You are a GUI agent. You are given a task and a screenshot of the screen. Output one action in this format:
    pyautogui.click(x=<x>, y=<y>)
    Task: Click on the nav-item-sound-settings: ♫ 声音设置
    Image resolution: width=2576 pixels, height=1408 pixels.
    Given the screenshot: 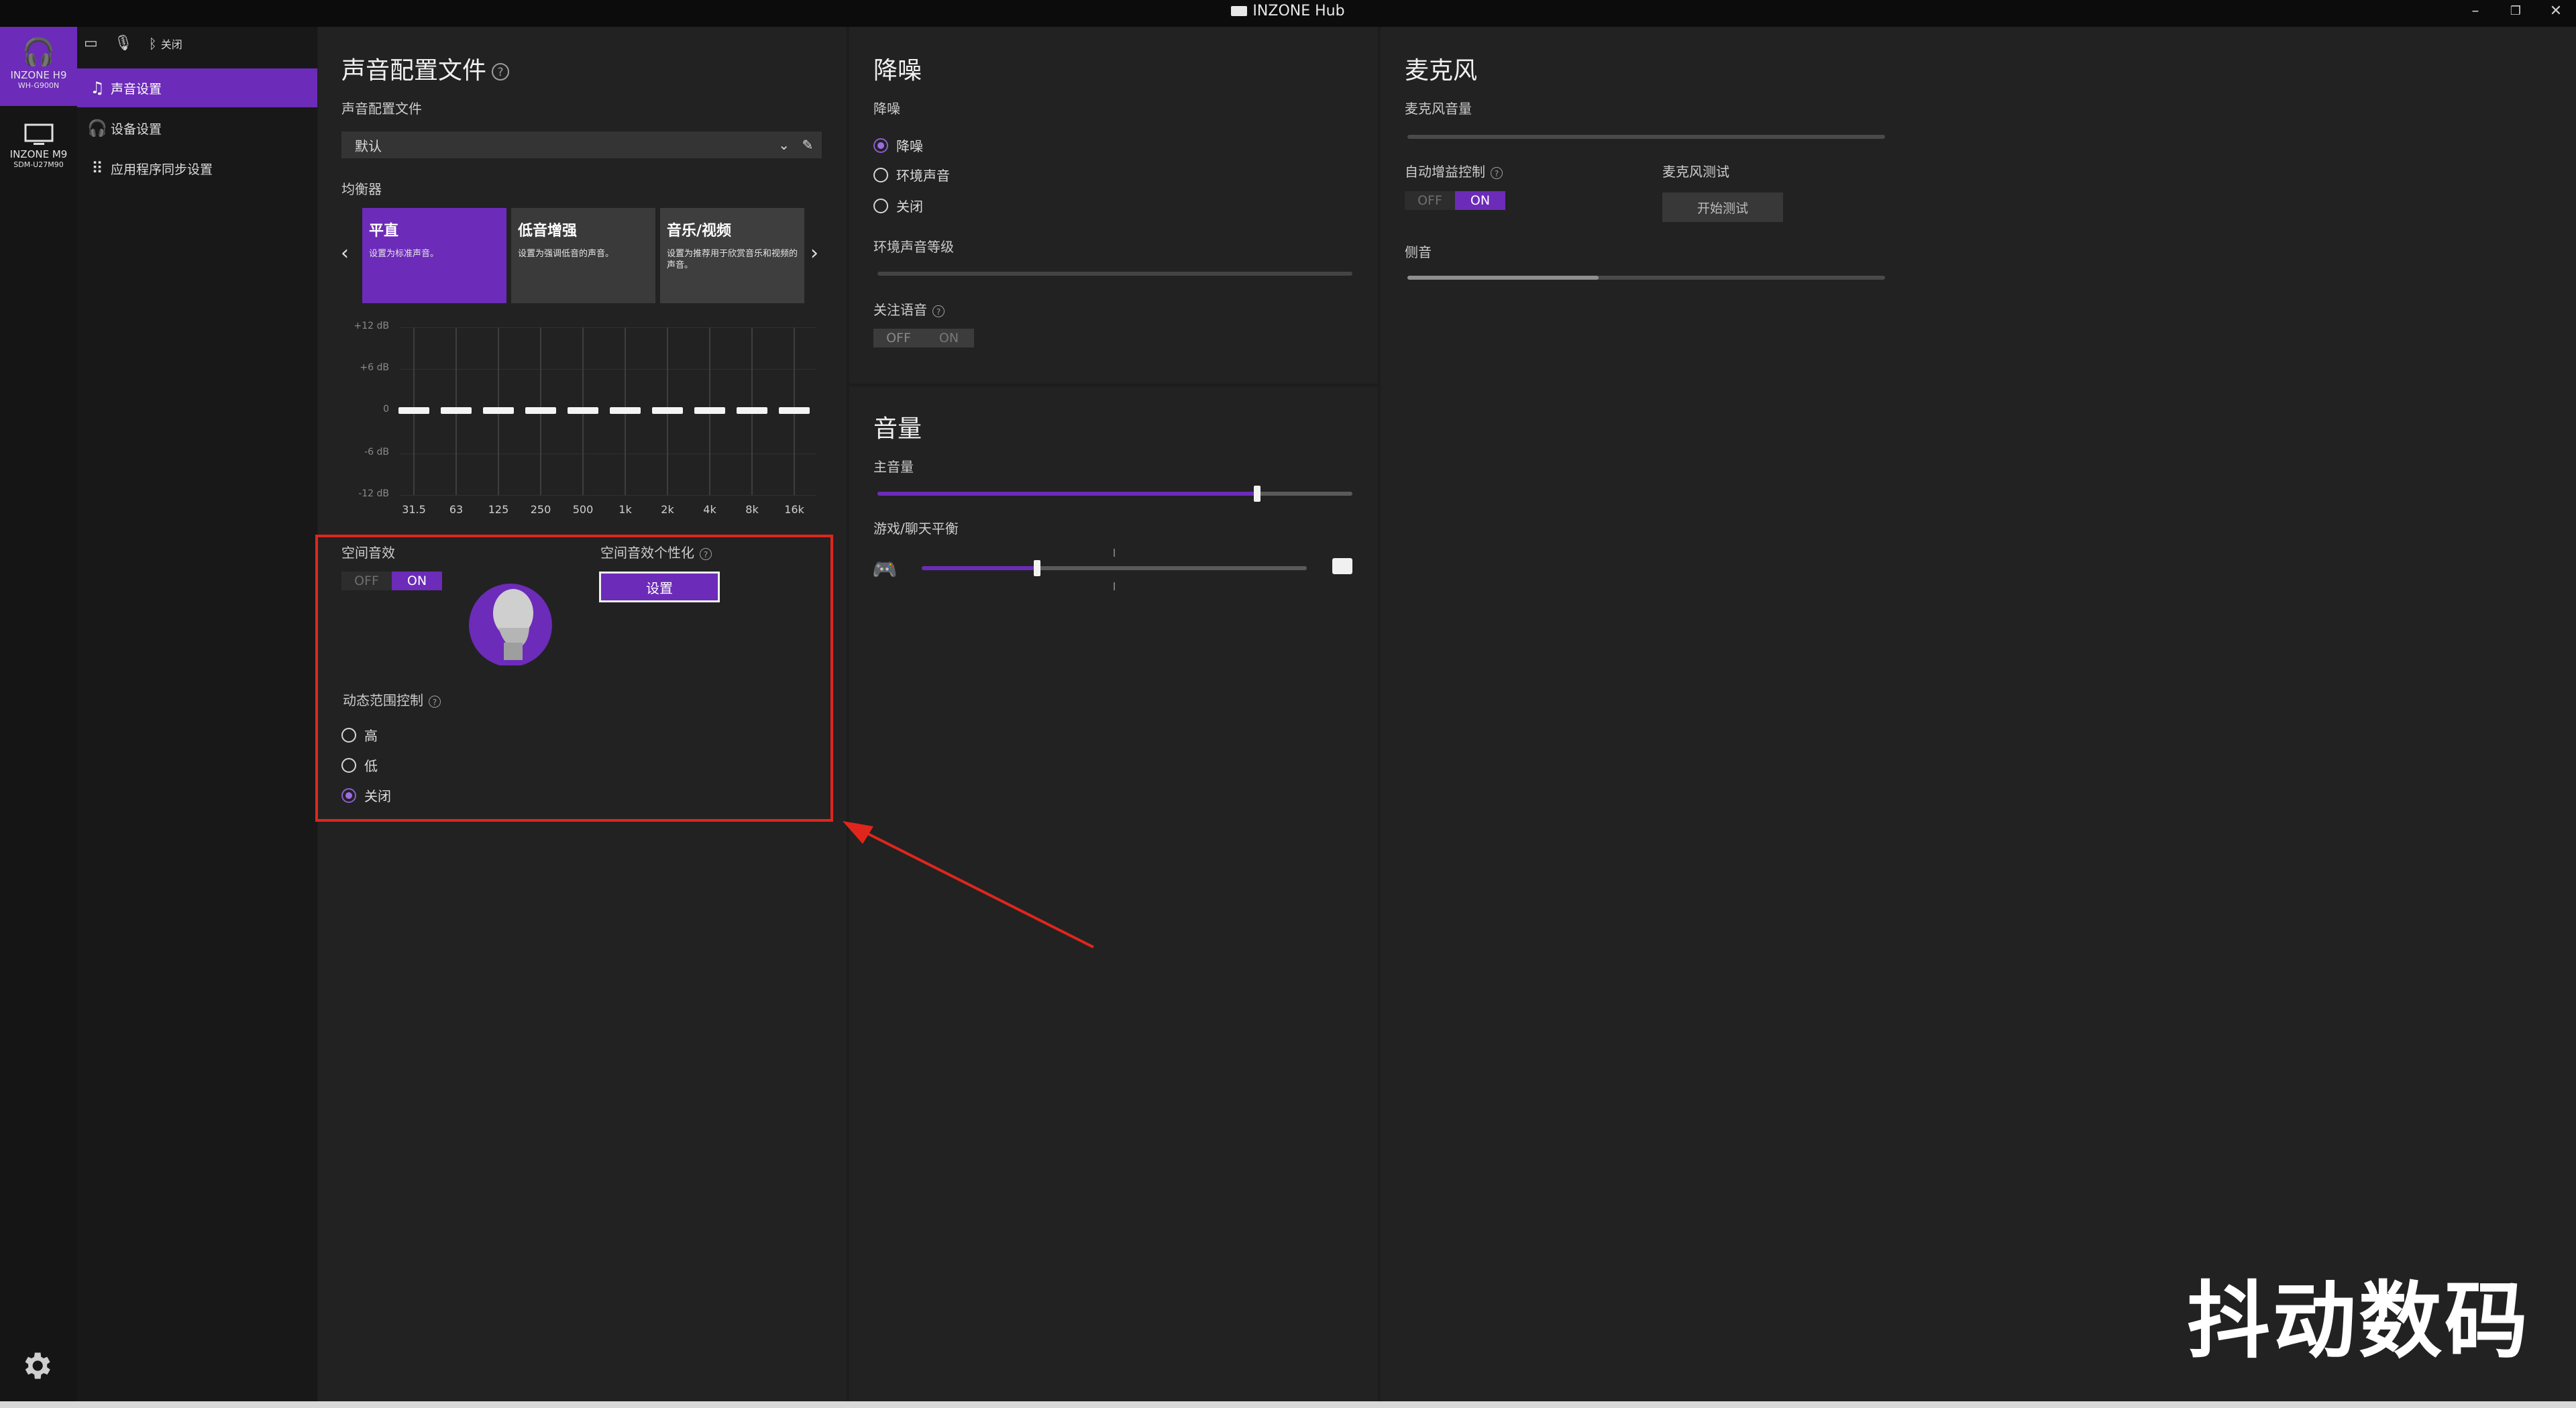 What is the action you would take?
    pyautogui.click(x=197, y=87)
    